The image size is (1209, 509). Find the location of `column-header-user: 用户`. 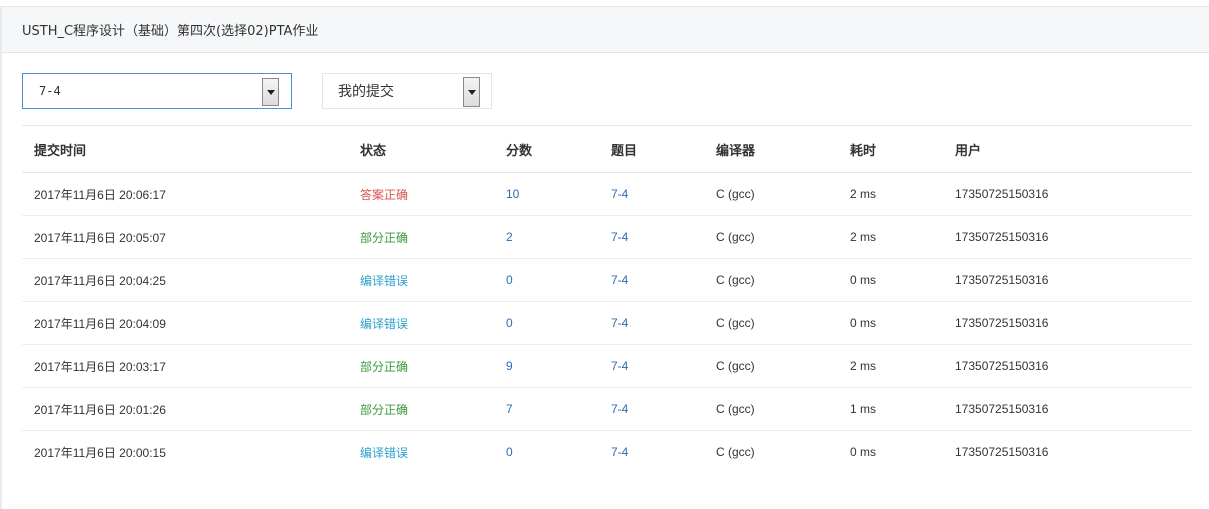

column-header-user: 用户 is located at coordinates (1067, 149).